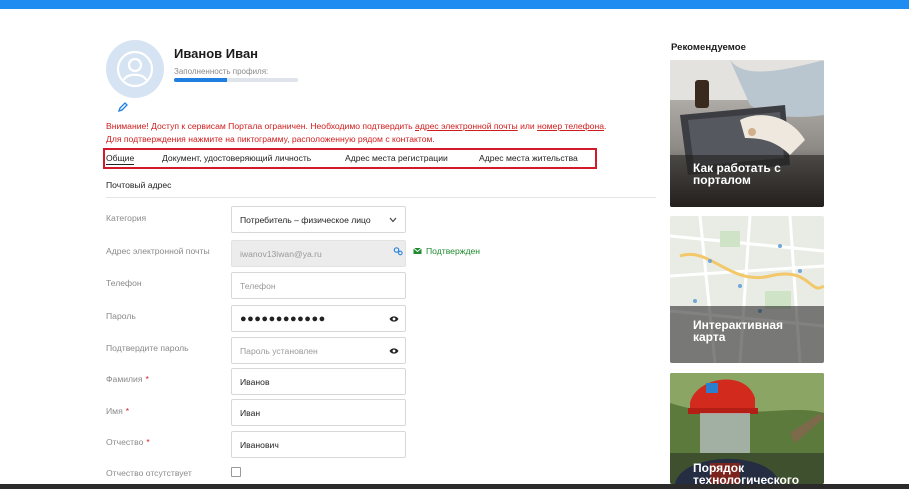 Image resolution: width=909 pixels, height=489 pixels. Describe the element at coordinates (258, 285) in the screenshot. I see `phone-placeholder: Телефон` at that location.